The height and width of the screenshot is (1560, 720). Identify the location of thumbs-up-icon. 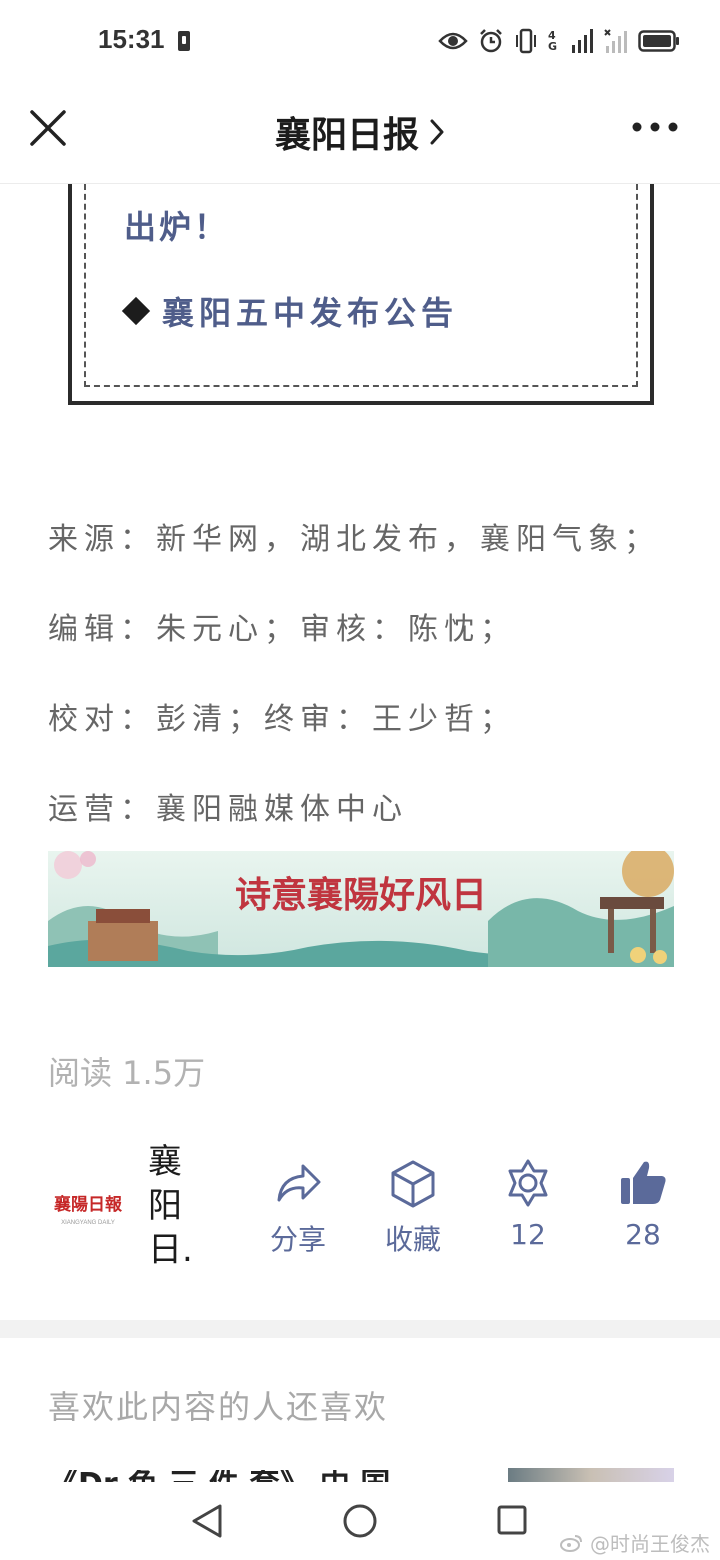
(643, 1182).